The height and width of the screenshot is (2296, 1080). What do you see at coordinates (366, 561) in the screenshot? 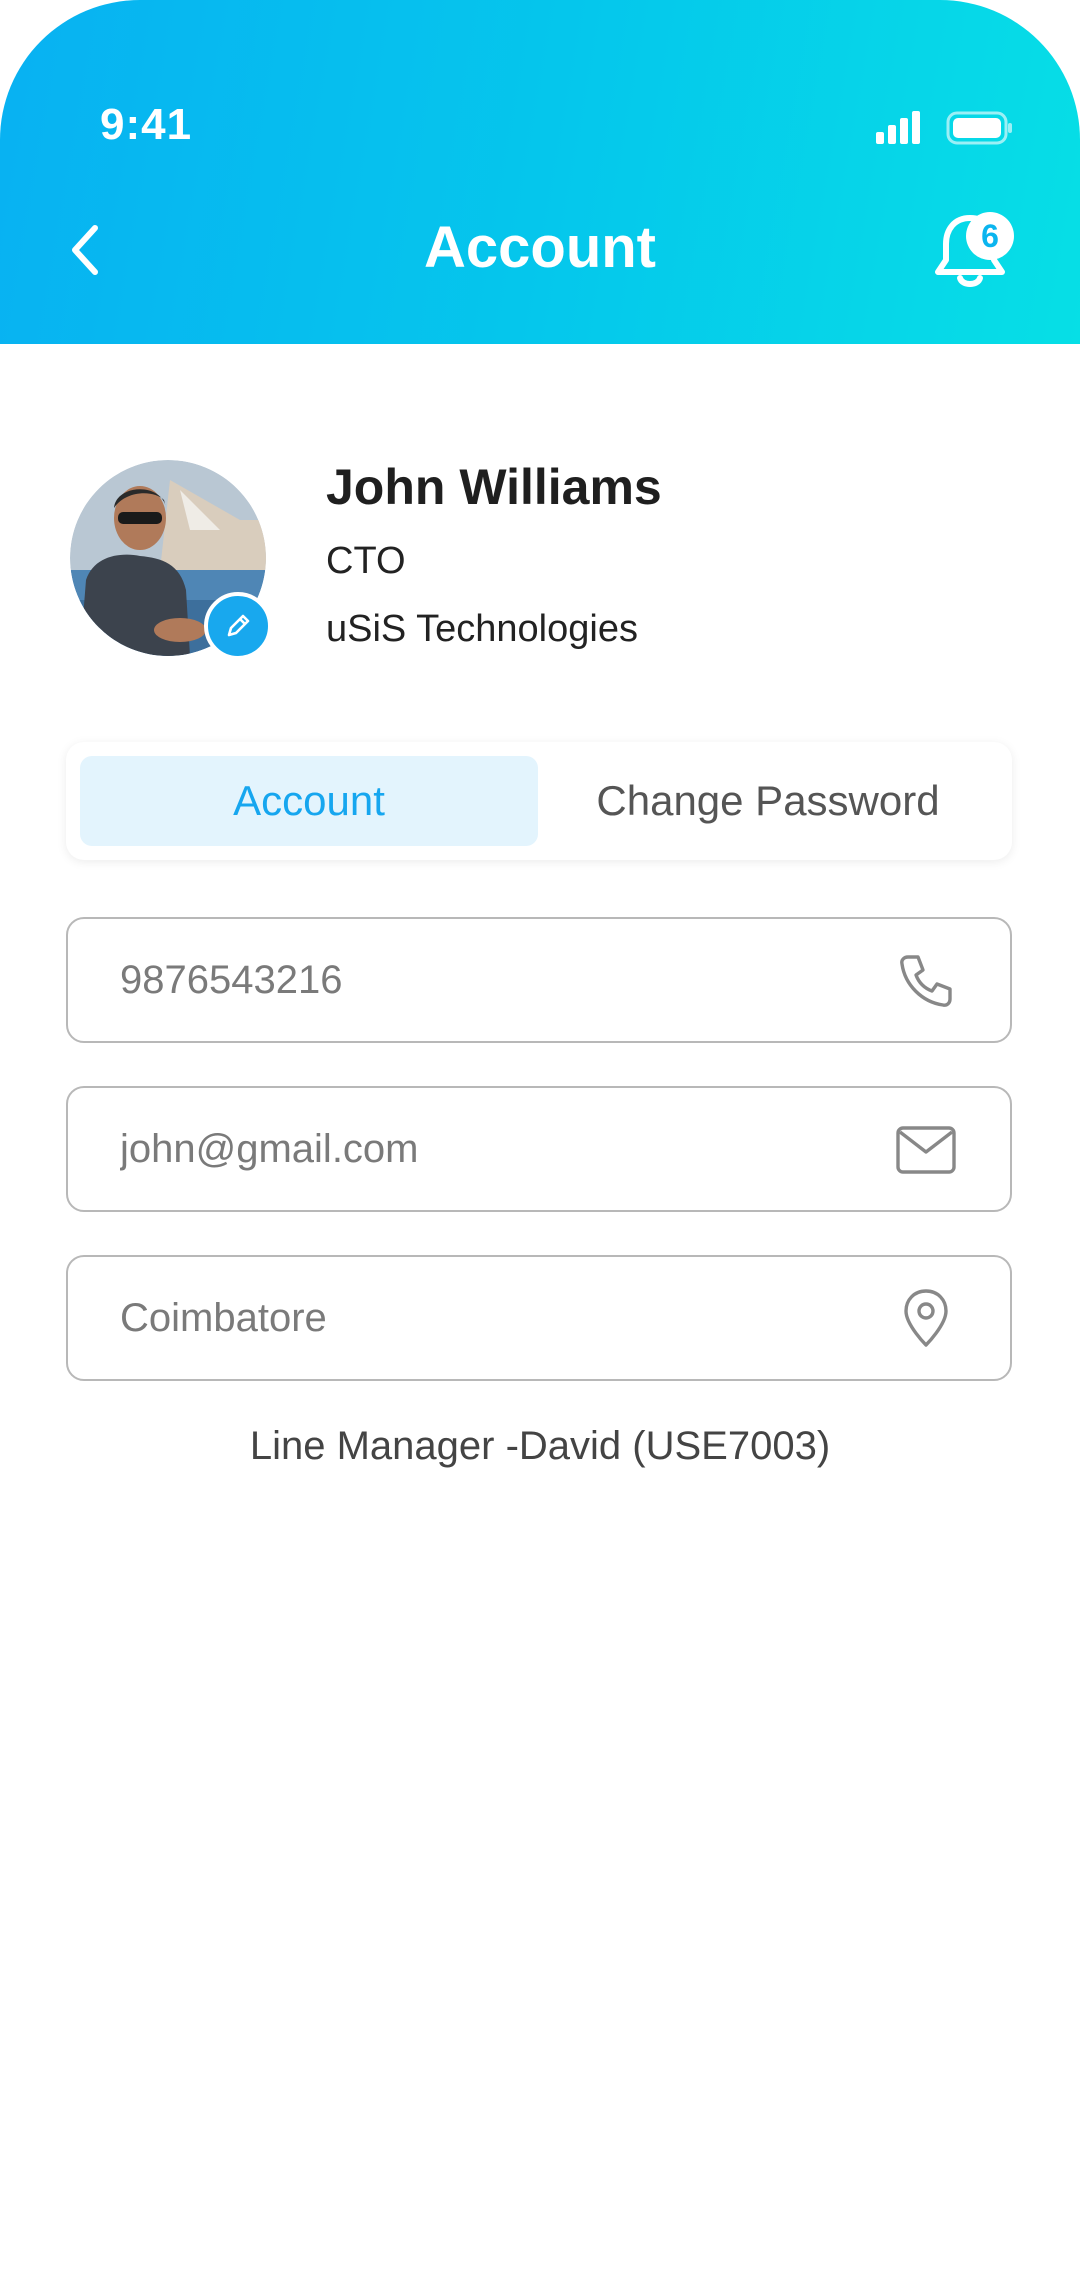
I see `profile-role: CTO` at bounding box center [366, 561].